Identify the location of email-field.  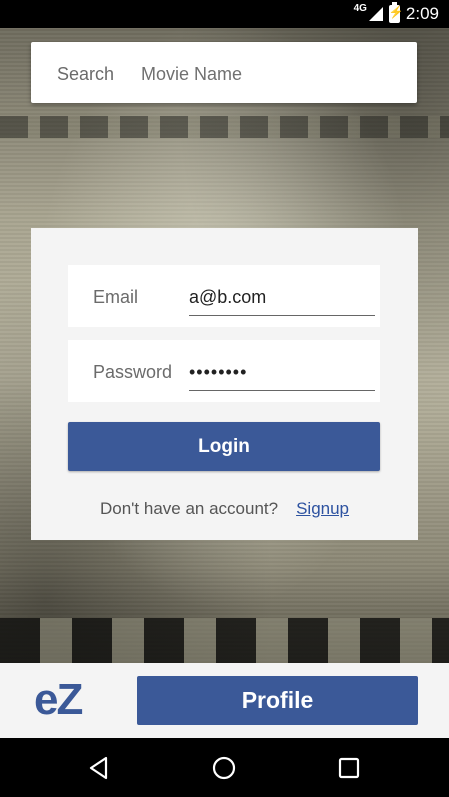
(282, 297).